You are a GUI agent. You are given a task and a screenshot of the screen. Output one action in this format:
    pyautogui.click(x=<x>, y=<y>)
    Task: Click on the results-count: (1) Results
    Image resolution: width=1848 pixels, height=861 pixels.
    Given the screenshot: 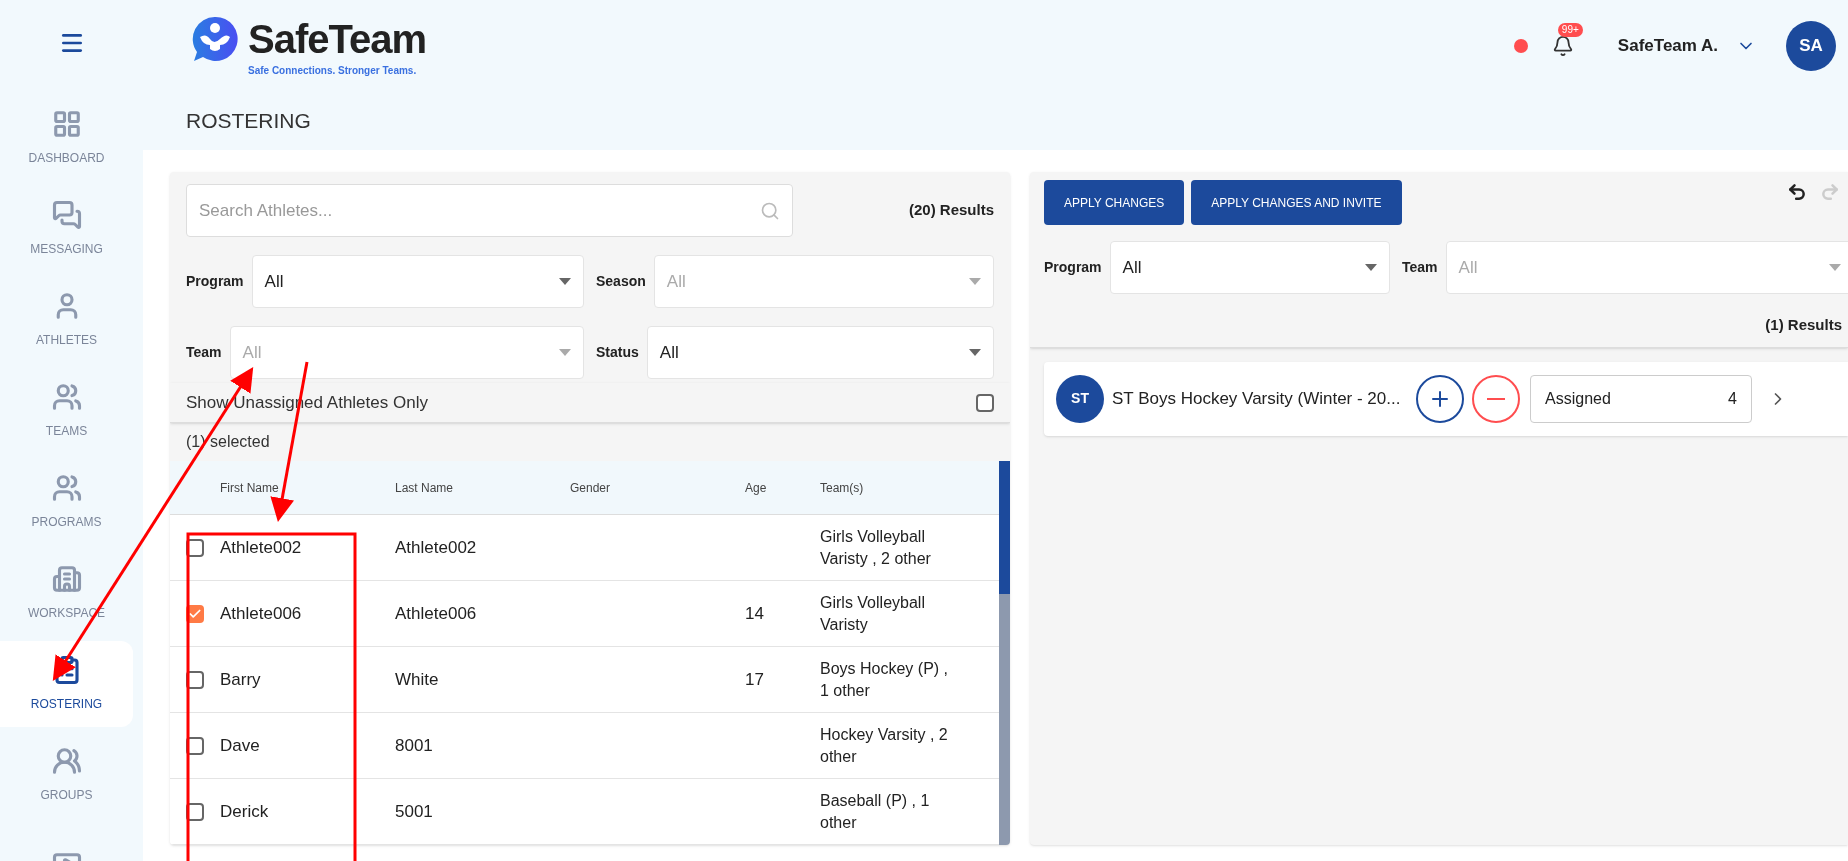 What is the action you would take?
    pyautogui.click(x=1803, y=325)
    